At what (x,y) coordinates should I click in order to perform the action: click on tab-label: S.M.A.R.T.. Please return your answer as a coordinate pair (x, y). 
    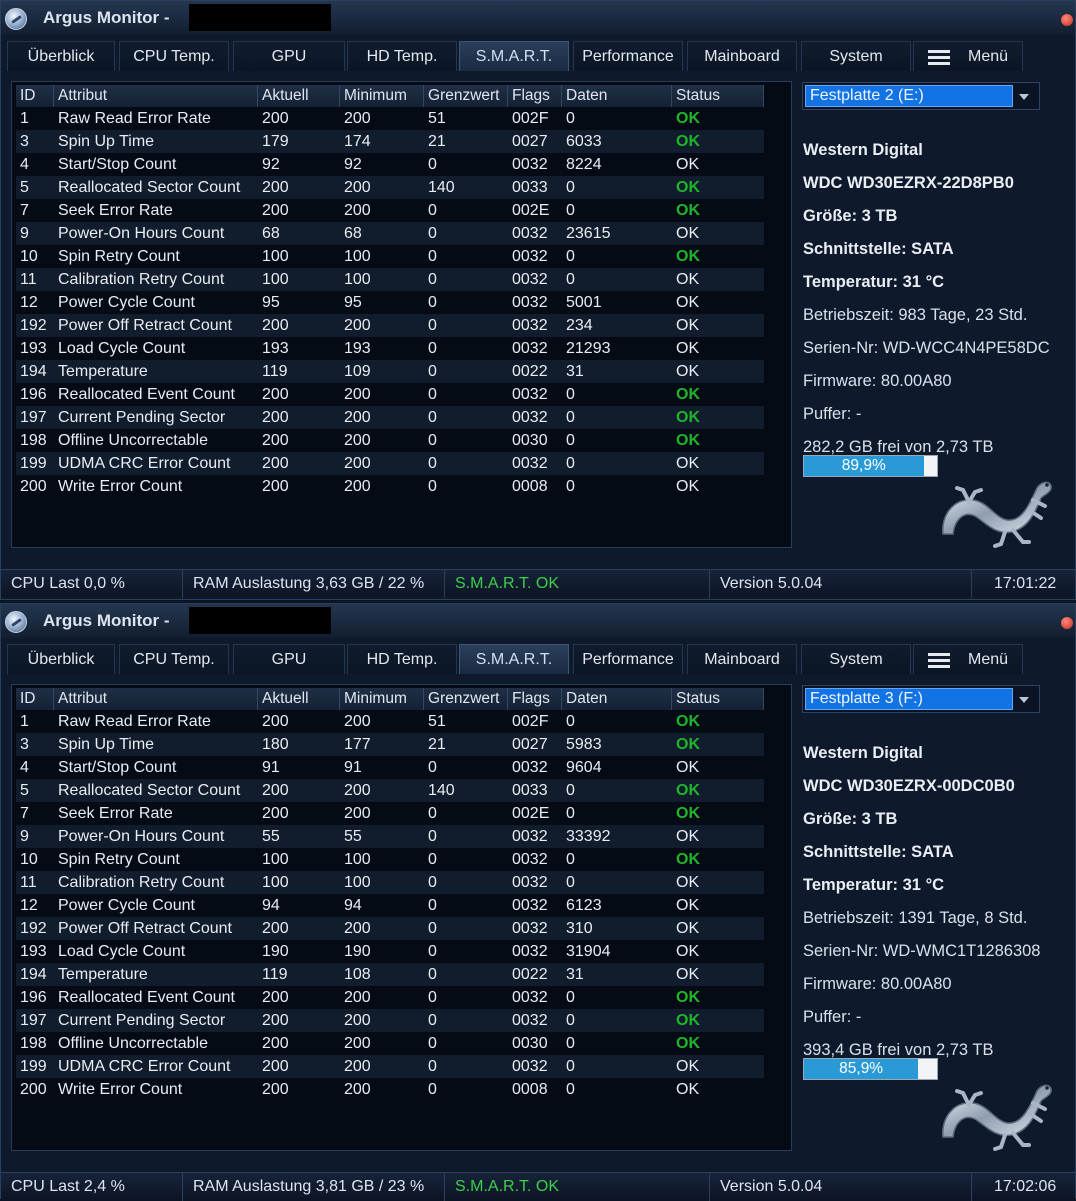
    Looking at the image, I should click on (514, 56).